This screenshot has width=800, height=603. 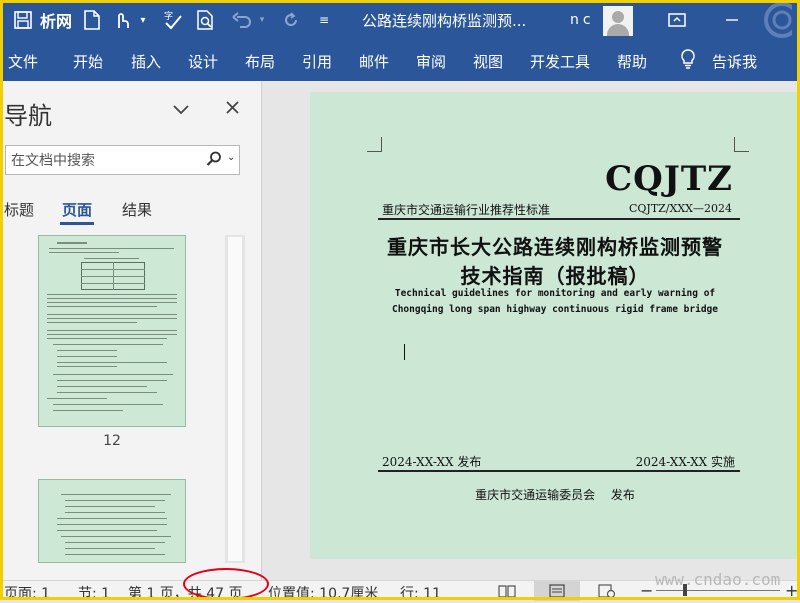 What do you see at coordinates (317, 61) in the screenshot?
I see `tab-references: 引用` at bounding box center [317, 61].